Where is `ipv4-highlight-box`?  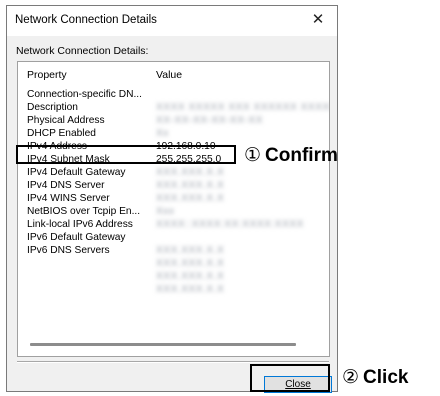
ipv4-highlight-box is located at coordinates (126, 154).